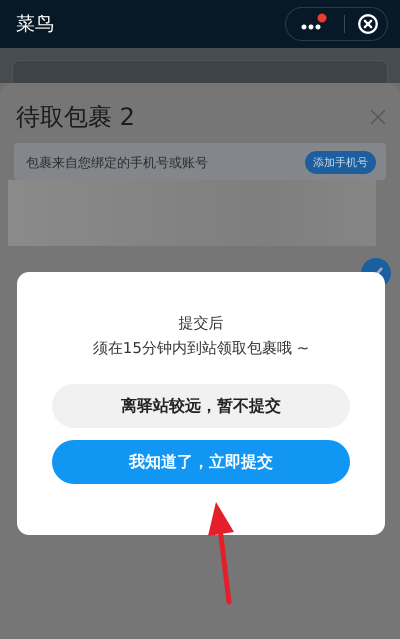  What do you see at coordinates (117, 163) in the screenshot?
I see `notice-text: 包裹来自您绑定的手机号或账号` at bounding box center [117, 163].